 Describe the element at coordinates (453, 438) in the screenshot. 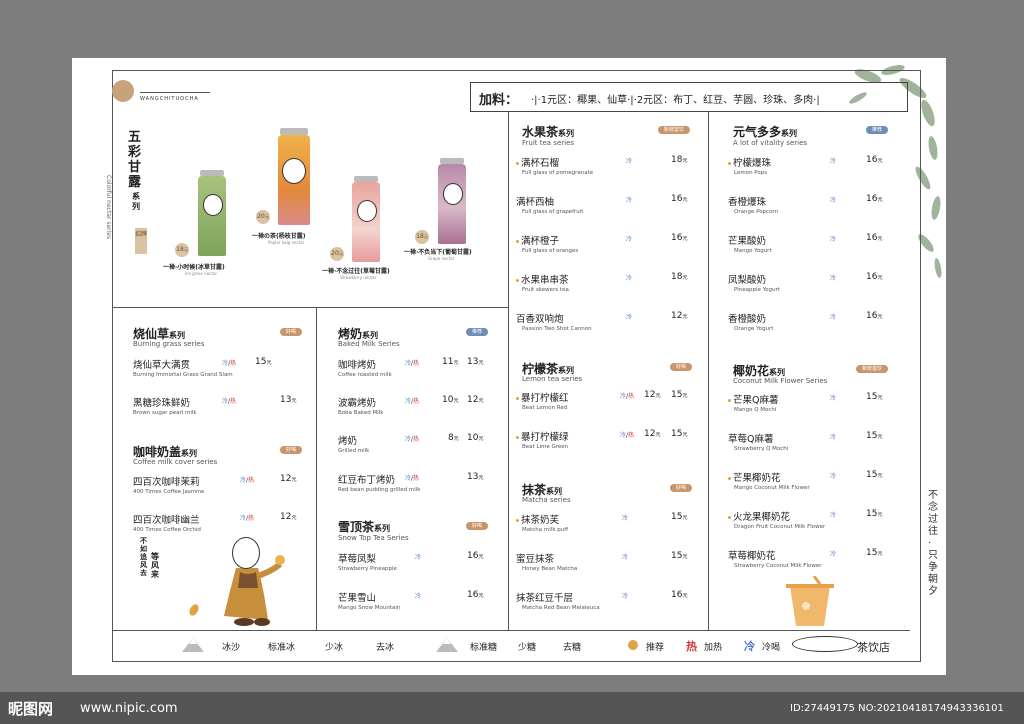

I see `price-medium: 8元` at that location.